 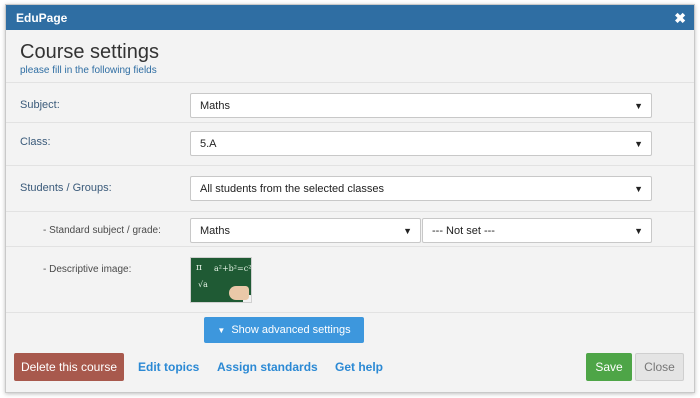 What do you see at coordinates (291, 330) in the screenshot?
I see `advanced-button-label: Show advanced settings` at bounding box center [291, 330].